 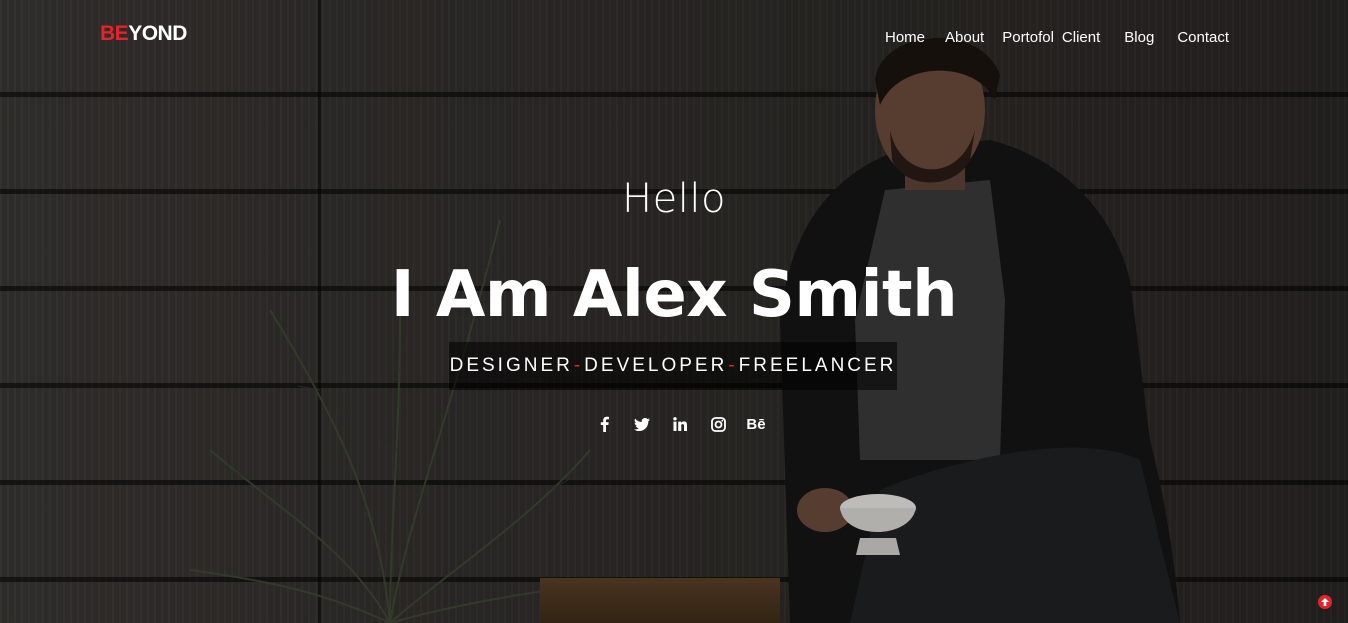 I want to click on behance-icon: Bē, so click(x=756, y=424).